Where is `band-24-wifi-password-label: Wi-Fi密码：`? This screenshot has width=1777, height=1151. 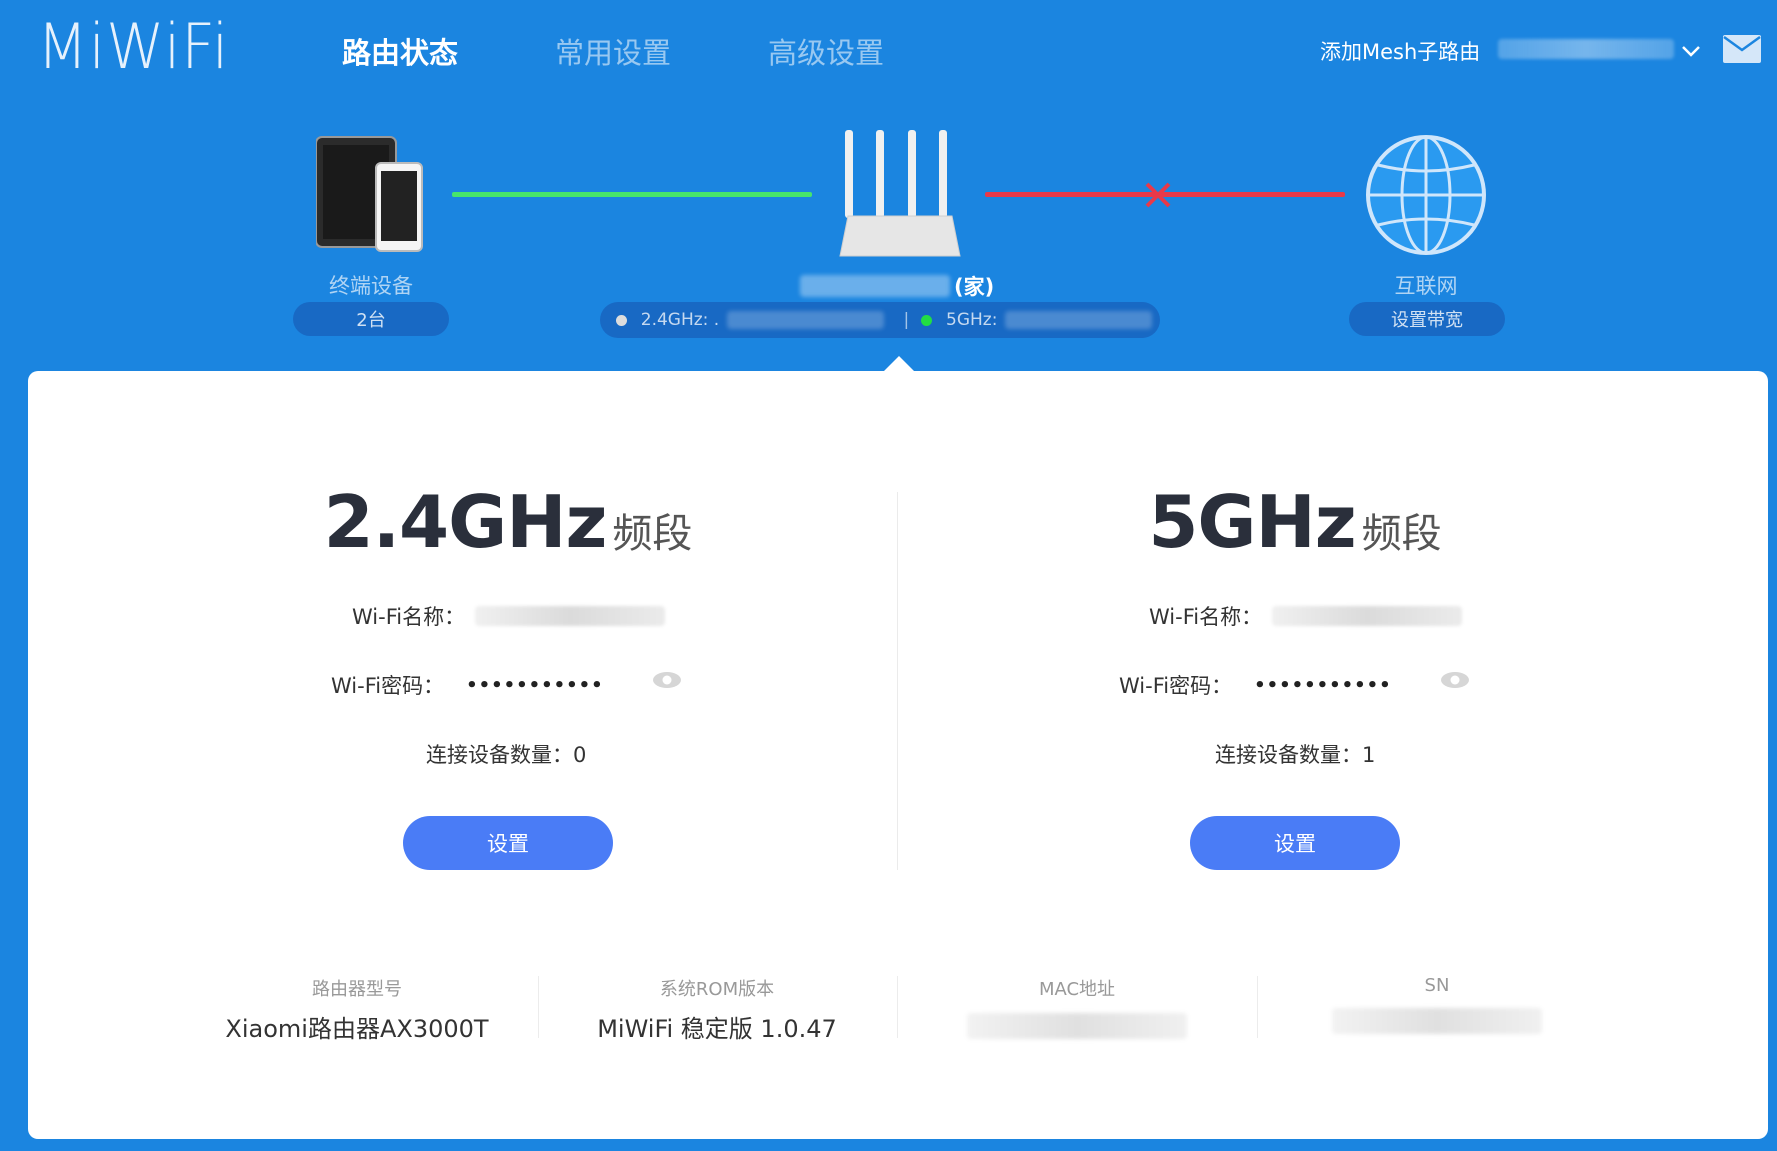
band-24-wifi-password-label: Wi-Fi密码： is located at coordinates (388, 686).